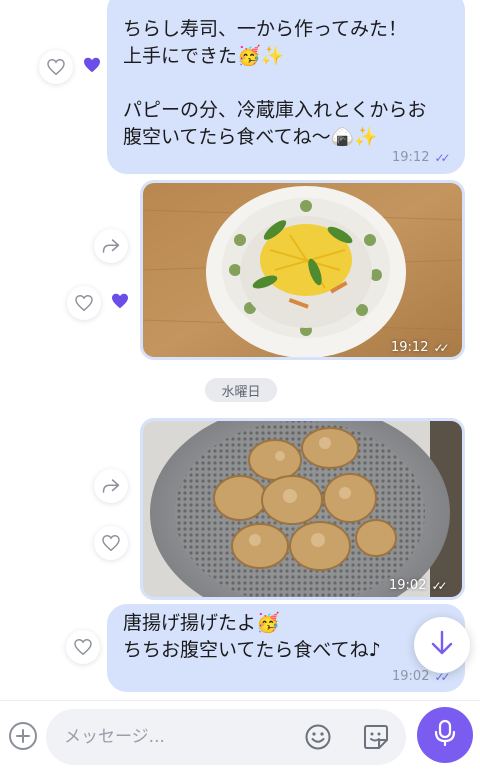 The width and height of the screenshot is (480, 775). I want to click on arrow-down-icon, so click(442, 645).